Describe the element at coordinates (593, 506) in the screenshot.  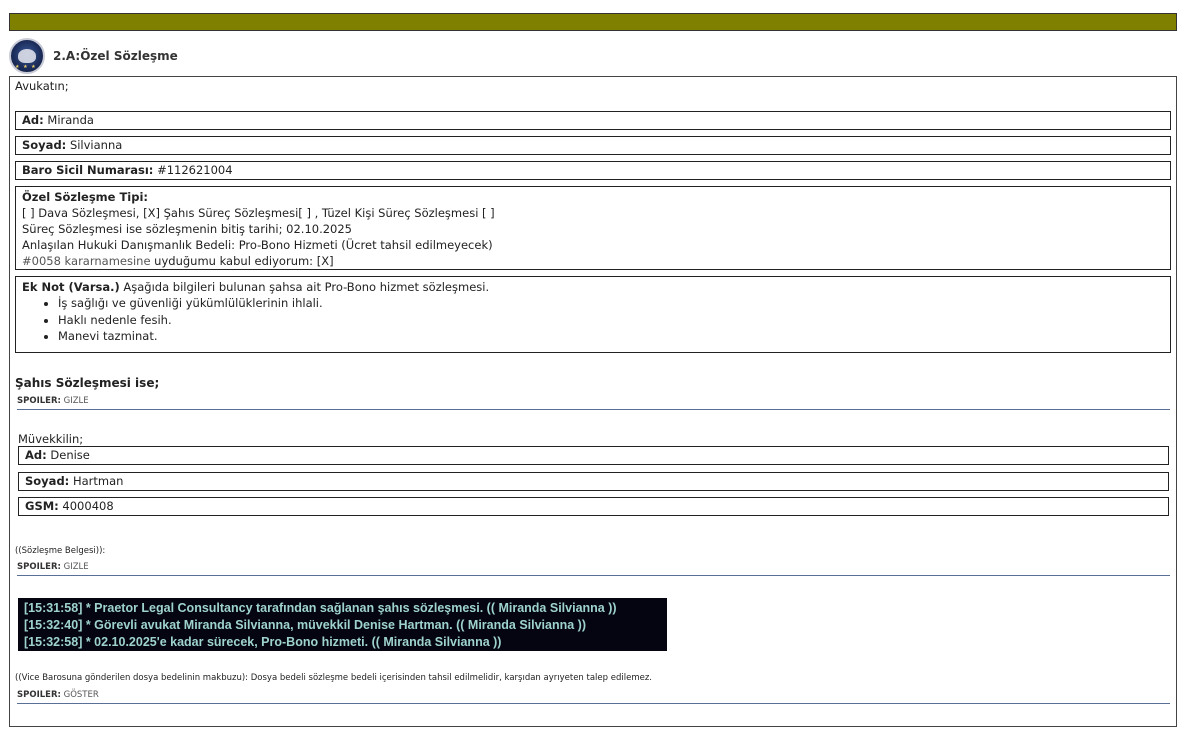
I see `client-gsm-field: GSM: 4000408` at that location.